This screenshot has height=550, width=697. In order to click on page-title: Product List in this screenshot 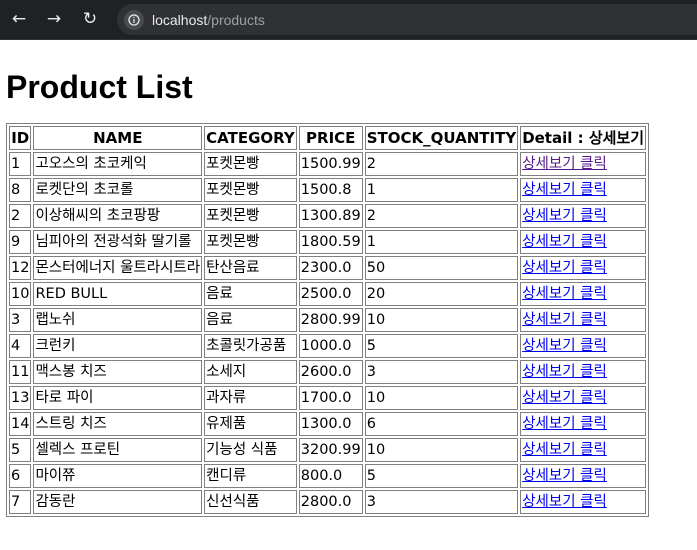, I will do `click(99, 87)`.